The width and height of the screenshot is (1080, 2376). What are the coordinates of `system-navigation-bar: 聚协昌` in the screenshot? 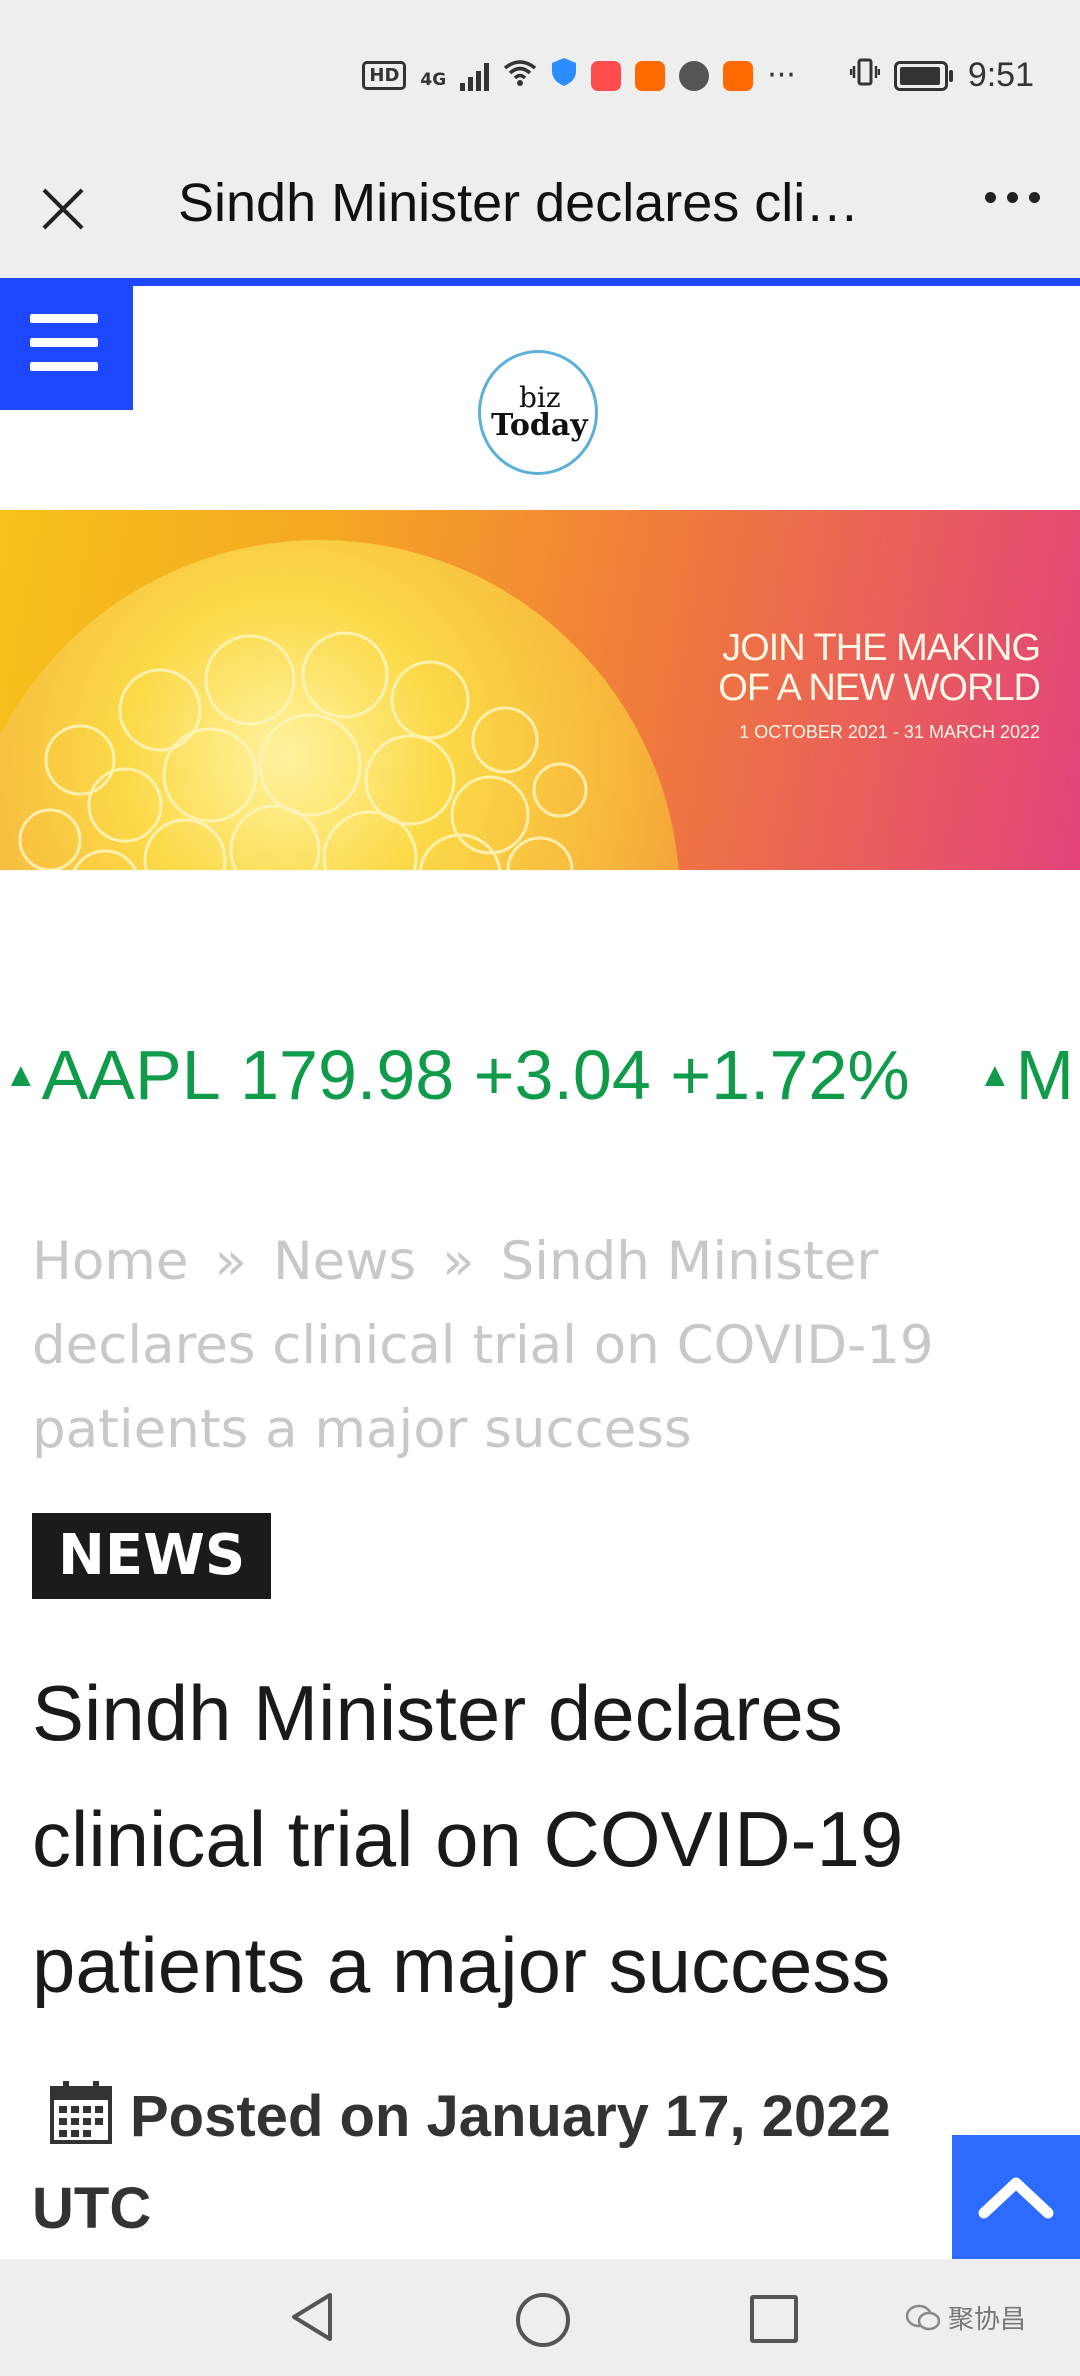 It's located at (540, 2317).